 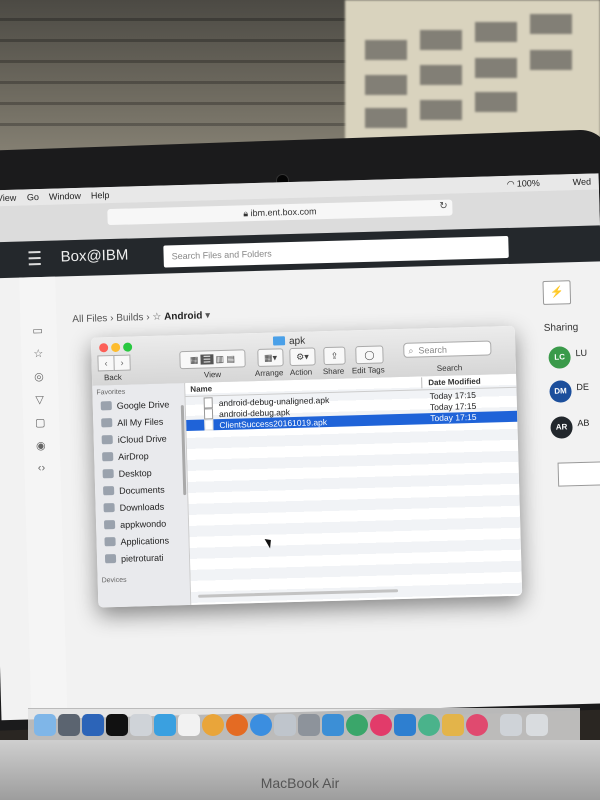 What do you see at coordinates (130, 318) in the screenshot?
I see `breadcrumb-builds: Builds` at bounding box center [130, 318].